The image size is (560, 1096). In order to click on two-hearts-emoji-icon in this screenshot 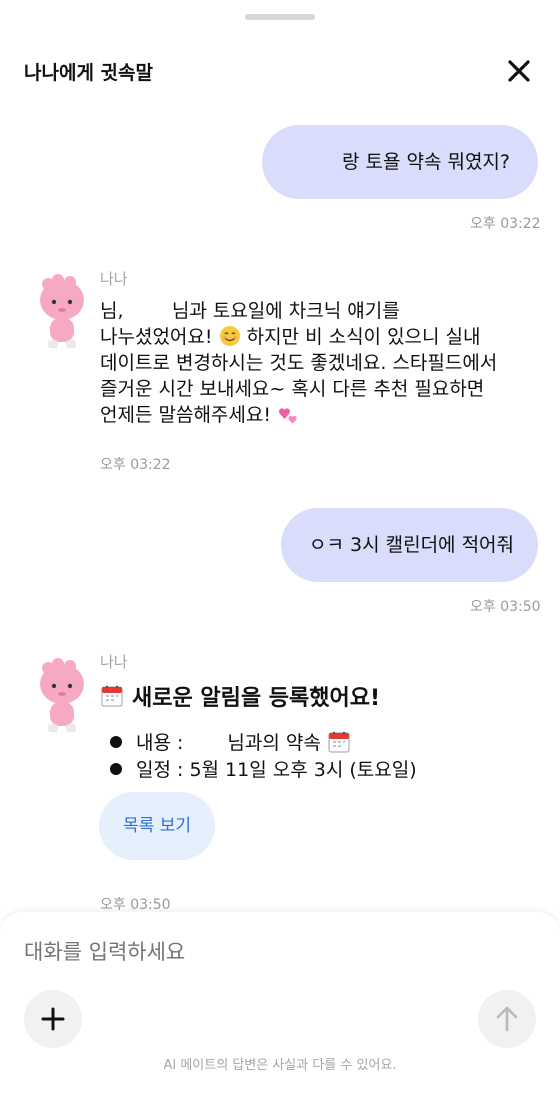, I will do `click(288, 416)`.